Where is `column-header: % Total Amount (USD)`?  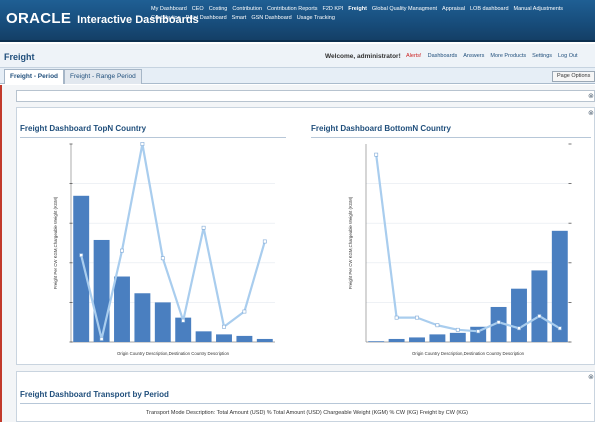 column-header: % Total Amount (USD) is located at coordinates (294, 413).